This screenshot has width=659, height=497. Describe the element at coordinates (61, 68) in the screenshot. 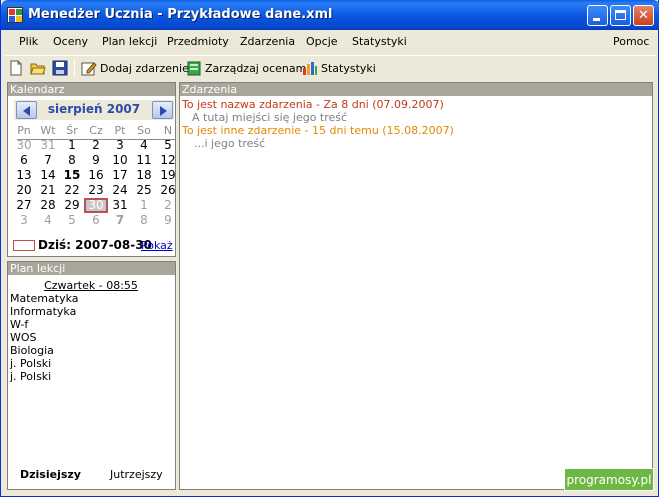

I see `save-button` at that location.